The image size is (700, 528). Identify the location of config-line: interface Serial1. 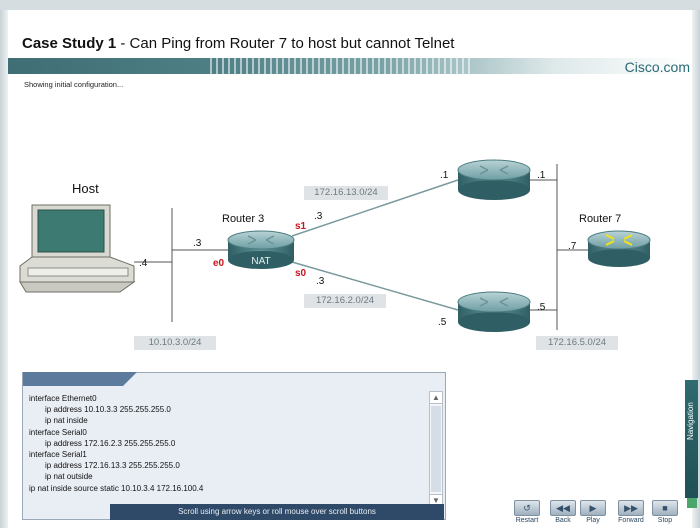
(58, 455).